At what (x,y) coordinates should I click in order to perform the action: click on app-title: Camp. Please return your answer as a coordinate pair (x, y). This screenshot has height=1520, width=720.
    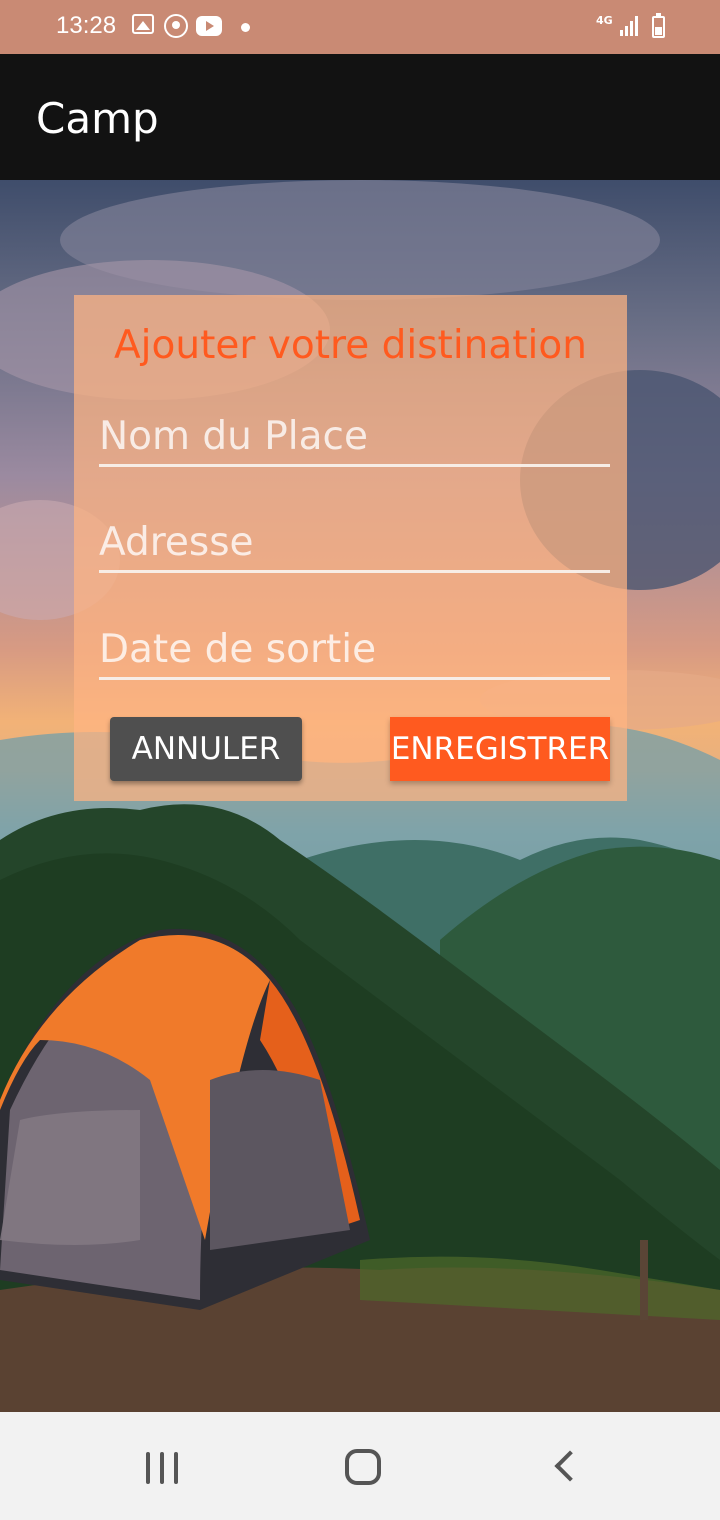
    Looking at the image, I should click on (97, 118).